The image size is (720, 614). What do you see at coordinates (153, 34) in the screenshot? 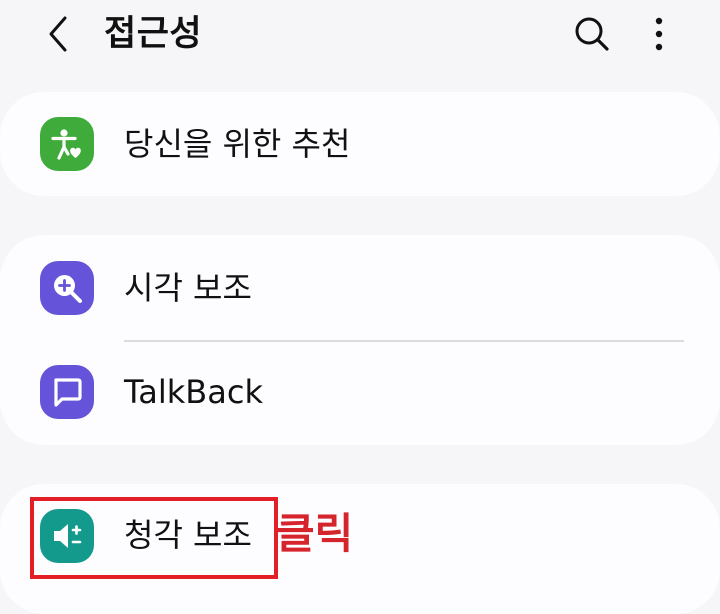
I see `page-title: 접근성` at bounding box center [153, 34].